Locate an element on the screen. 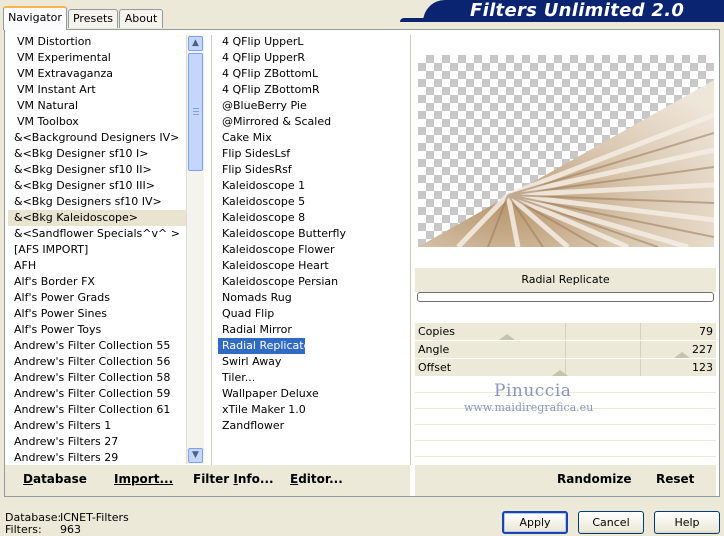  category-item: Andrew's Filters 27 is located at coordinates (97, 442).